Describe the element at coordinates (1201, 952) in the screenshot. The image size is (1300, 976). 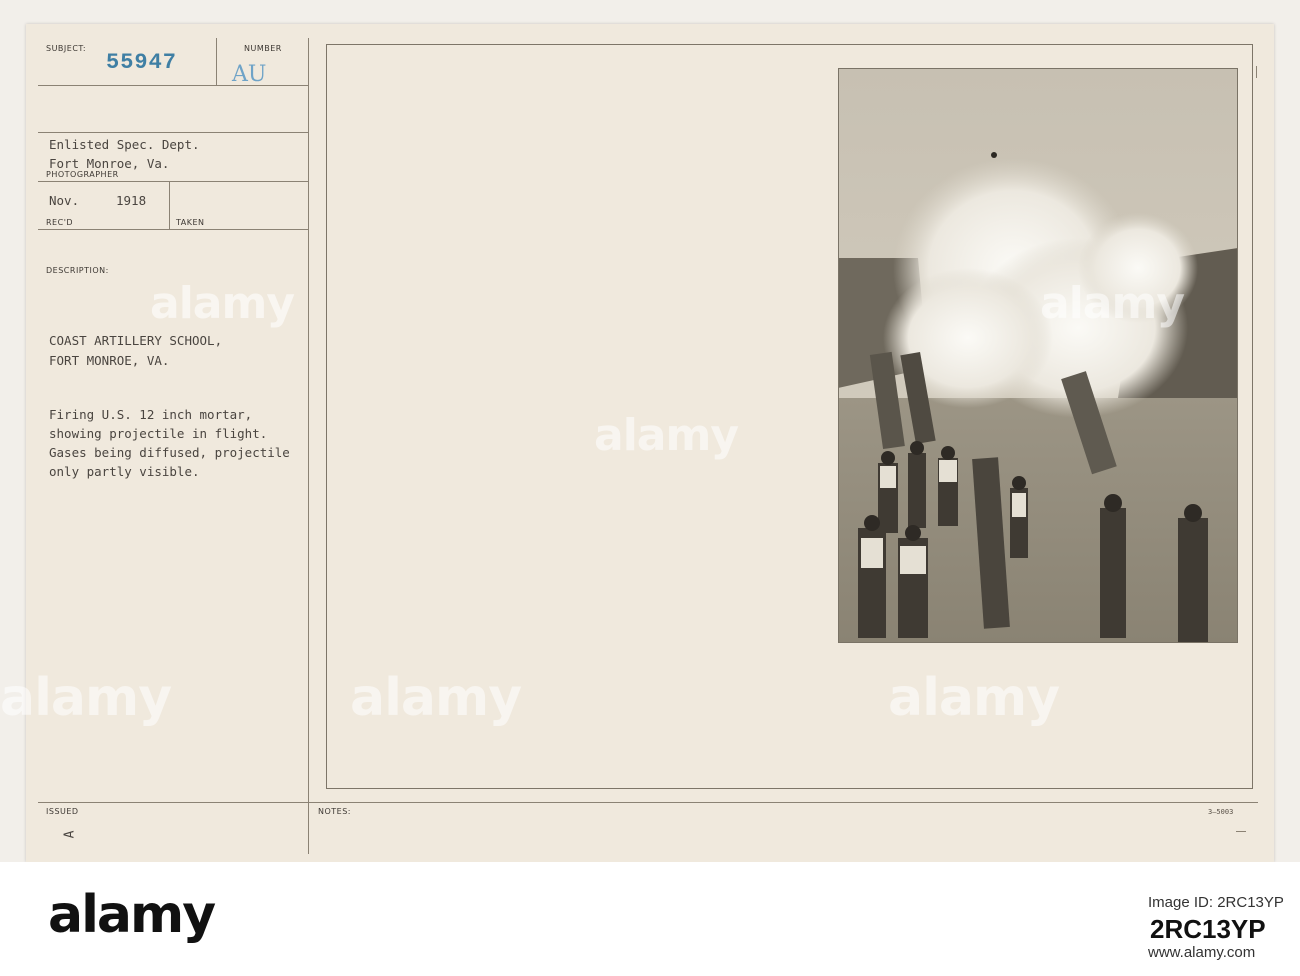
I see `site-url: www.alamy.com` at that location.